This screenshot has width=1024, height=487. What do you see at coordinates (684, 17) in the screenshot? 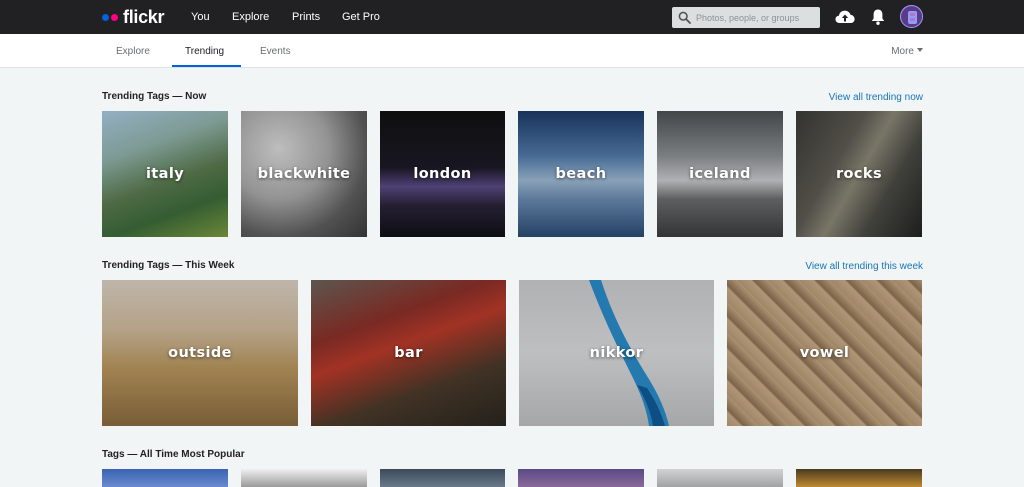
I see `search-icon` at bounding box center [684, 17].